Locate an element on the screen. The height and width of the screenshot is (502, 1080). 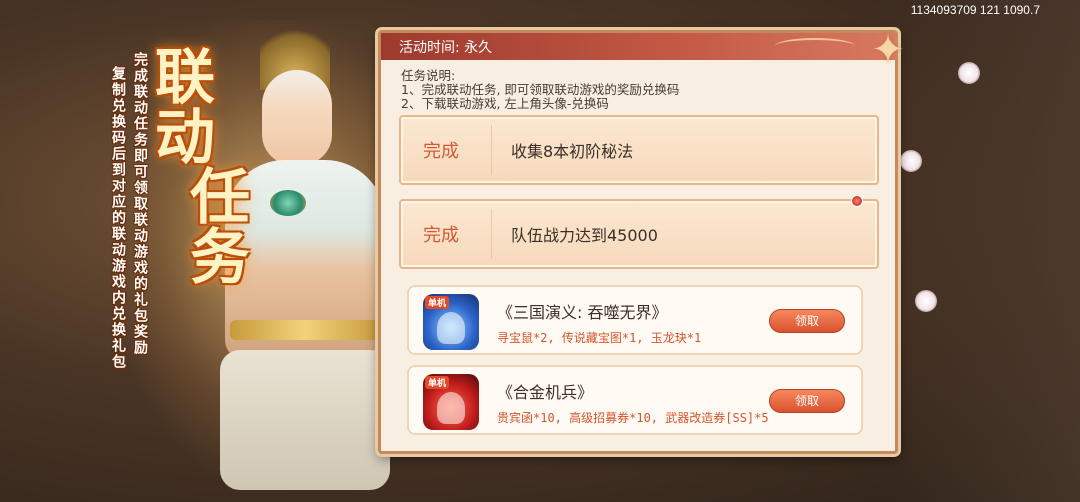
panel-header: 活动时间: 永久 is located at coordinates (638, 46).